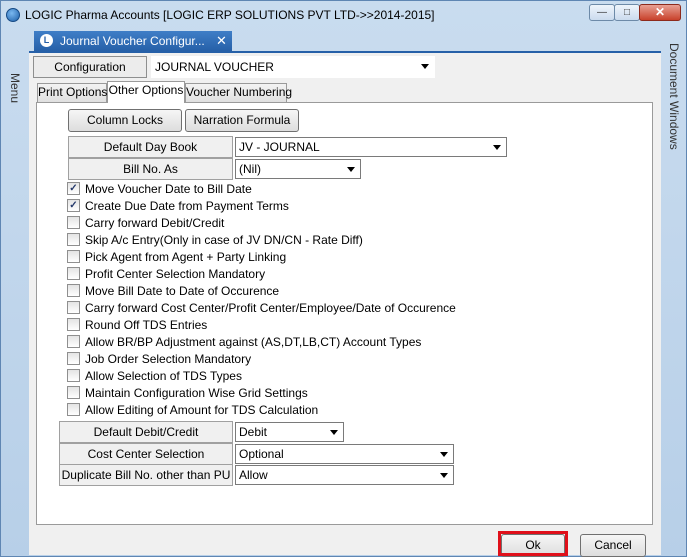  Describe the element at coordinates (15, 88) in the screenshot. I see `menu-label: Menu` at that location.